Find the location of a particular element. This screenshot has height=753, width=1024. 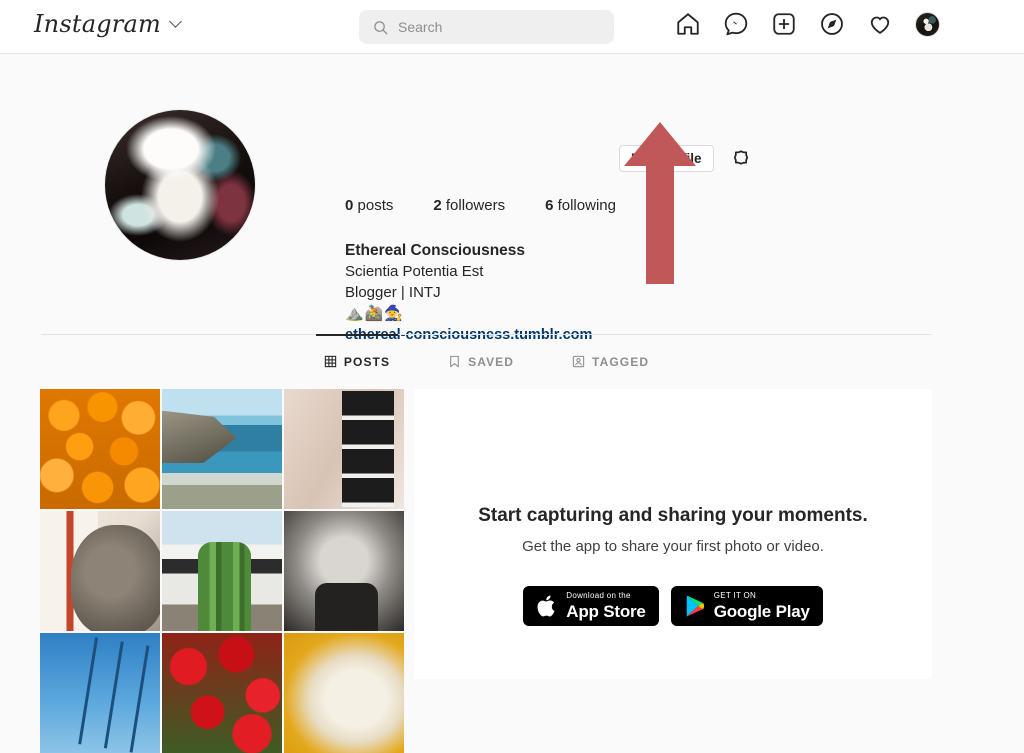

apple-icon is located at coordinates (546, 606).